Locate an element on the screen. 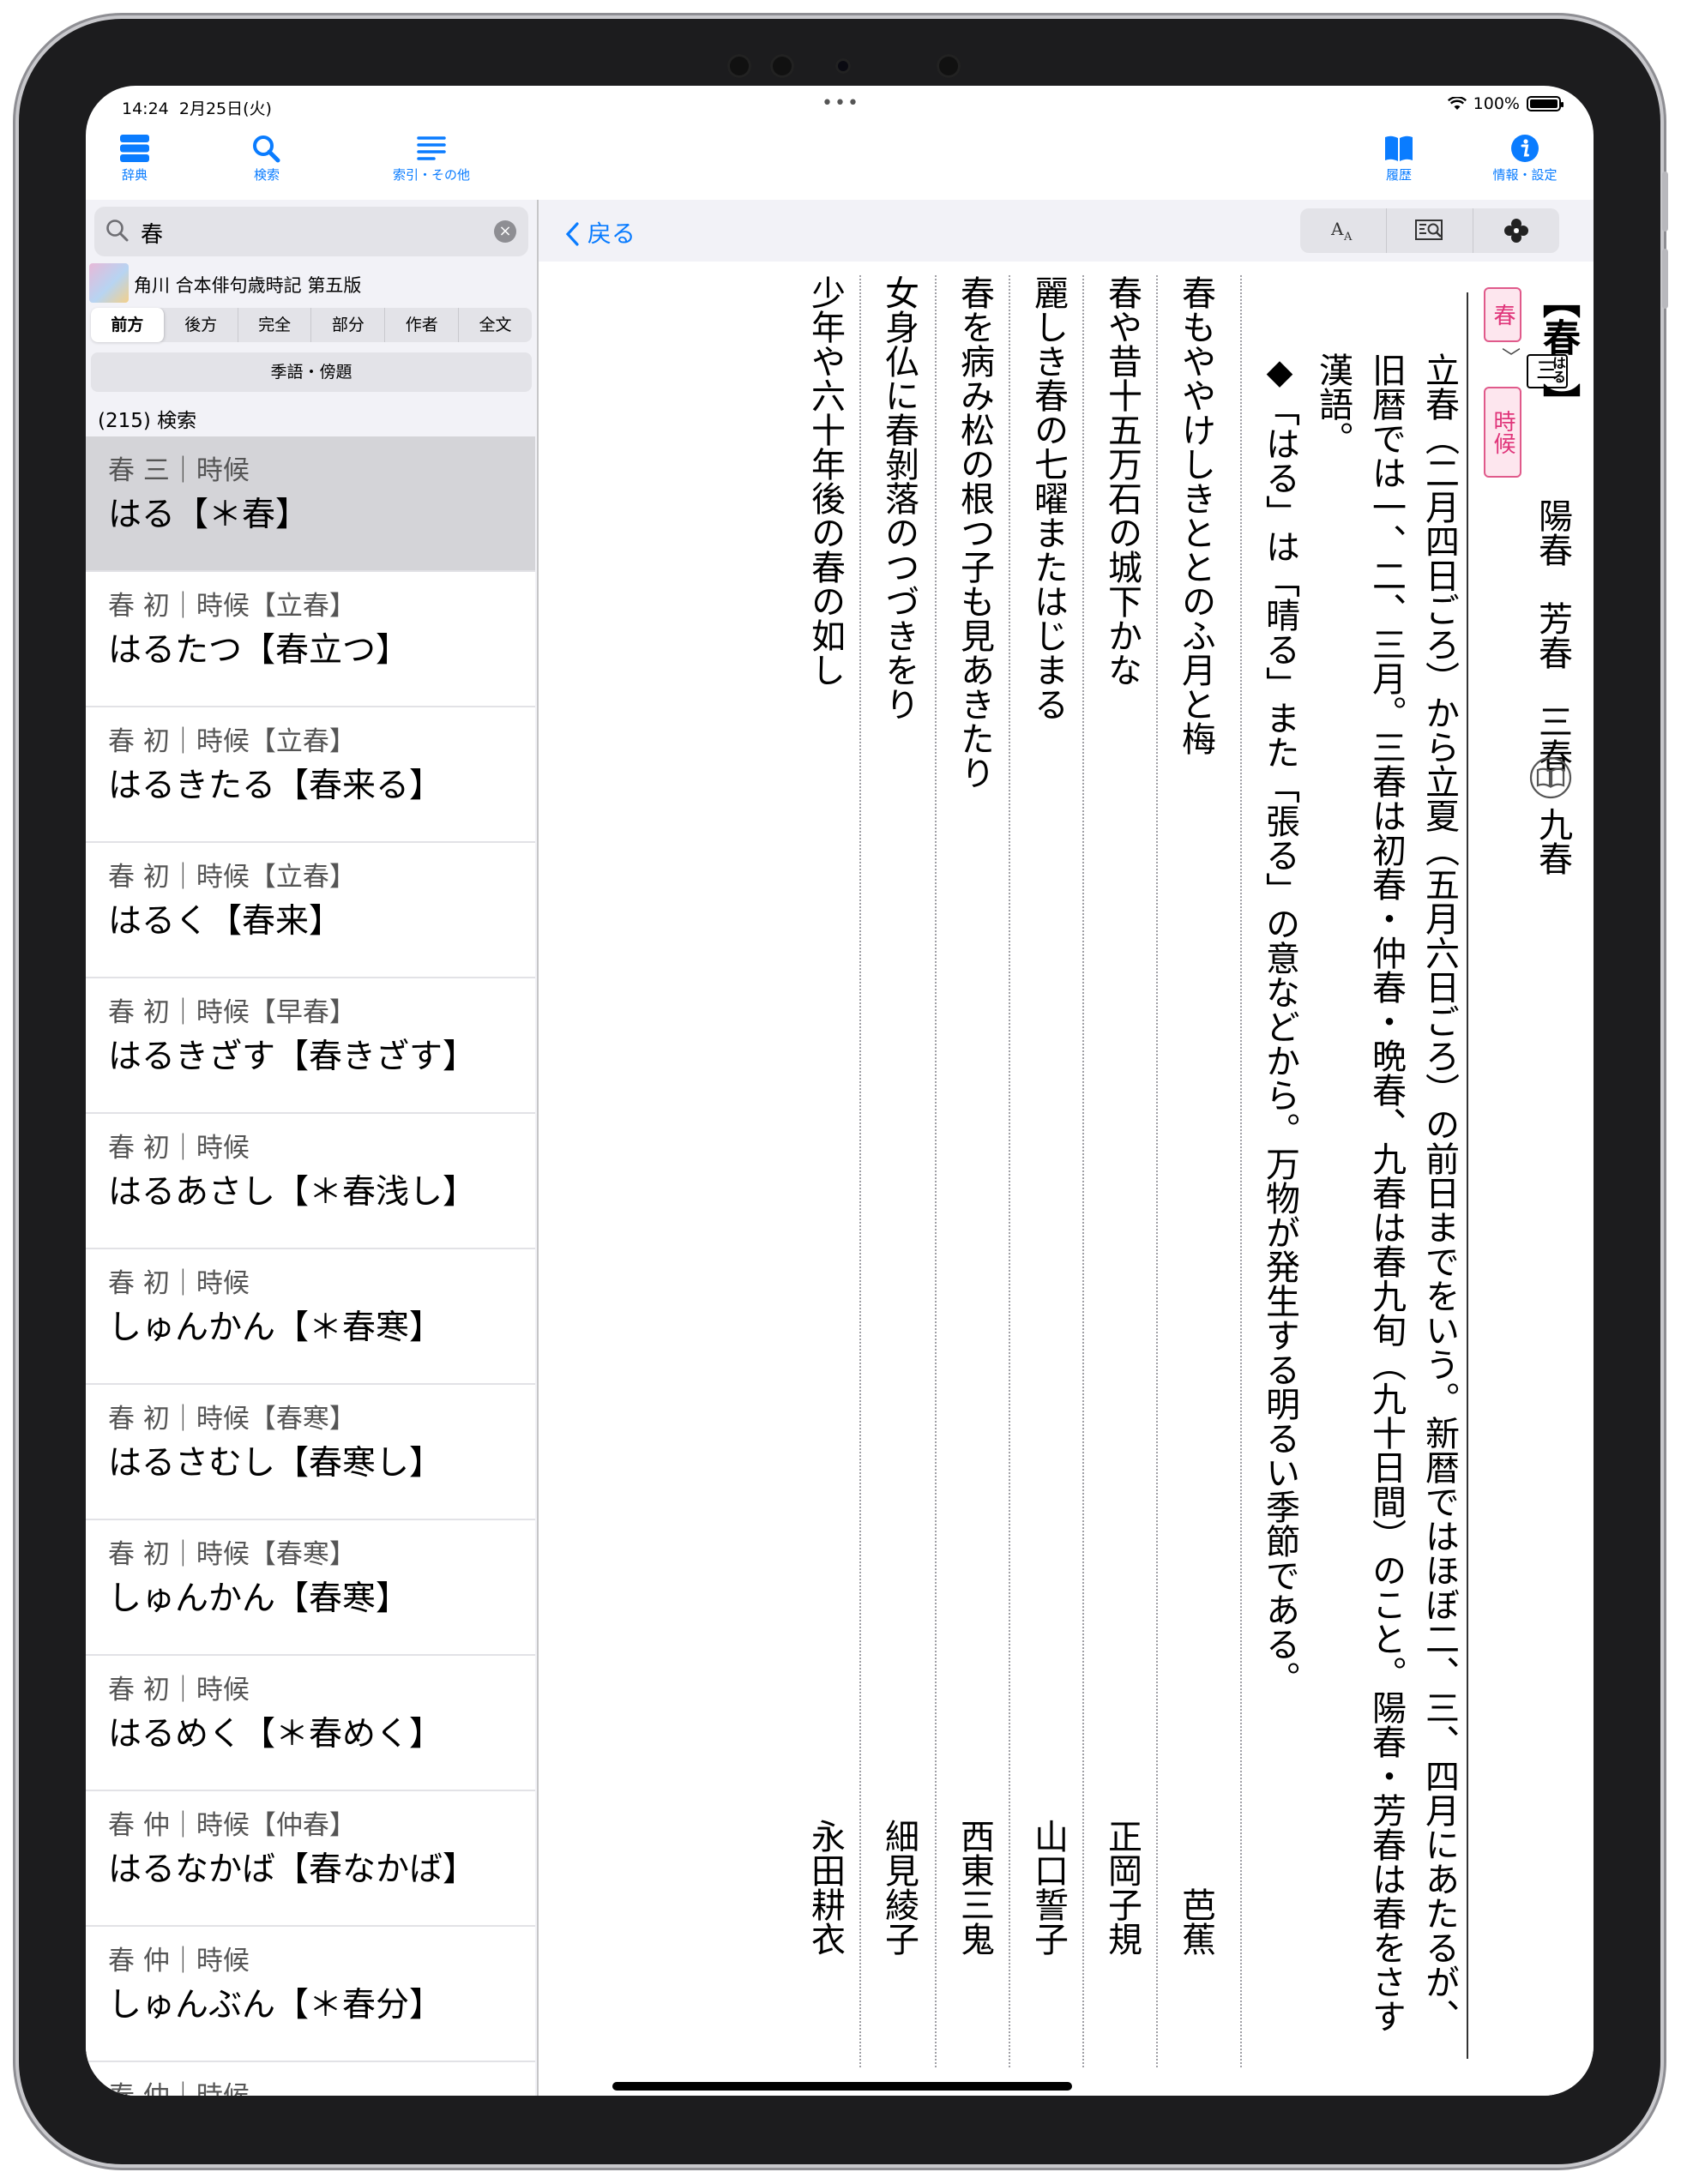 Image resolution: width=1681 pixels, height=2184 pixels. stack-icon is located at coordinates (134, 149).